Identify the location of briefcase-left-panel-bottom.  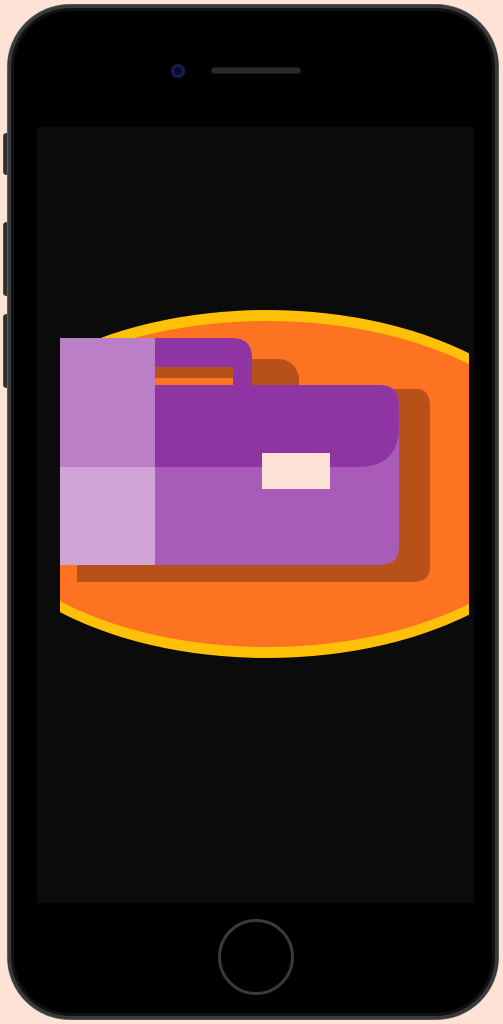
(107, 516).